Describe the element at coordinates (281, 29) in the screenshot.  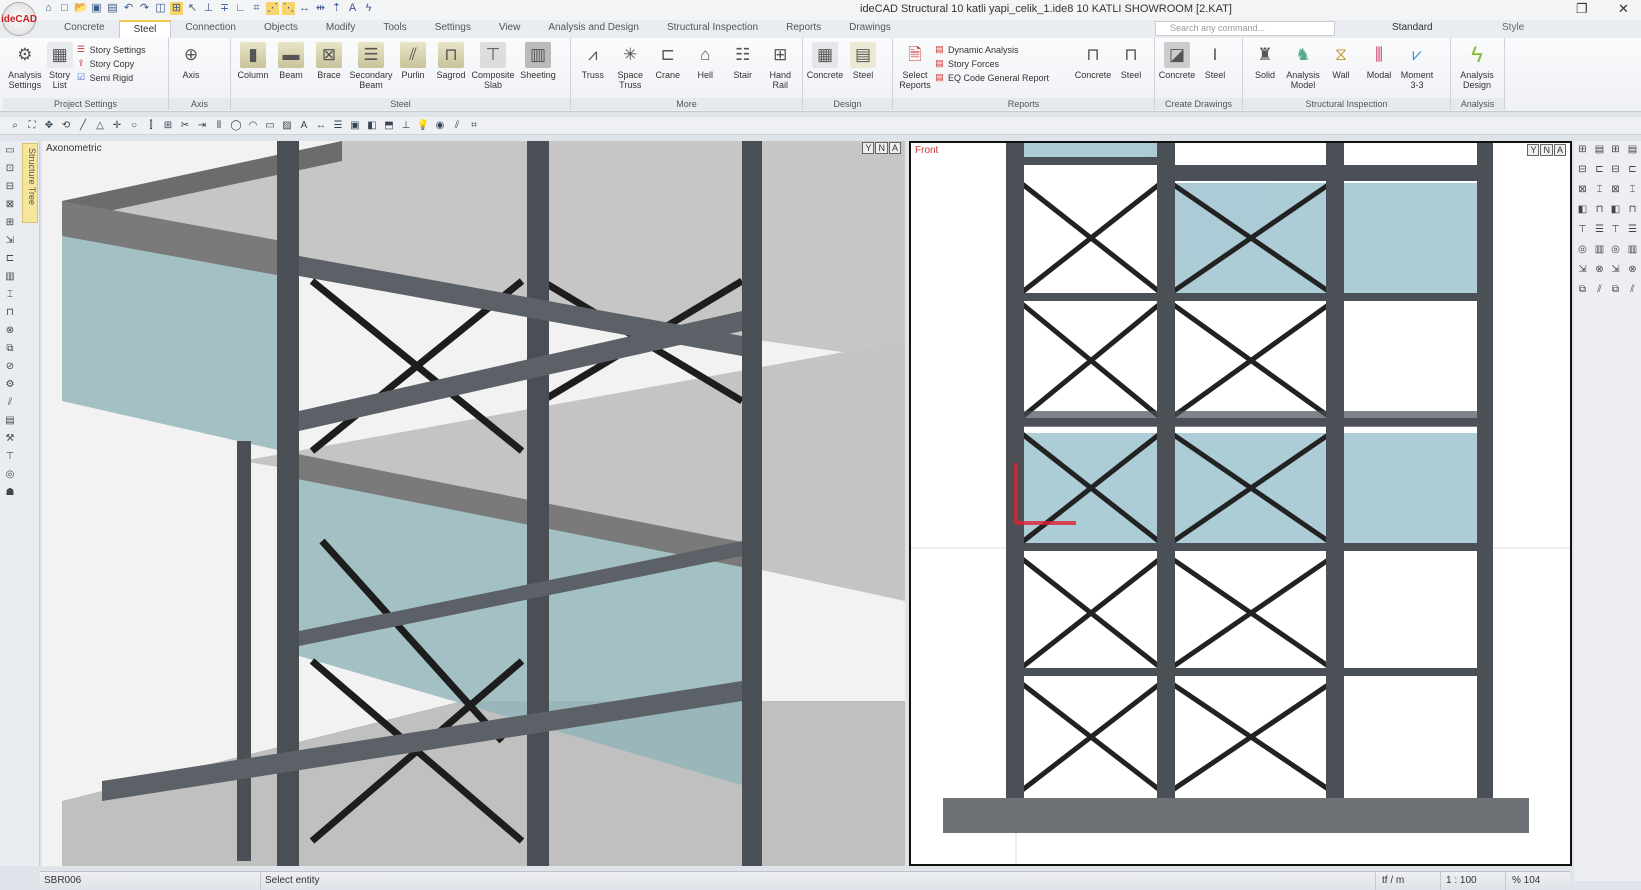
I see `tab-objects: Objects` at that location.